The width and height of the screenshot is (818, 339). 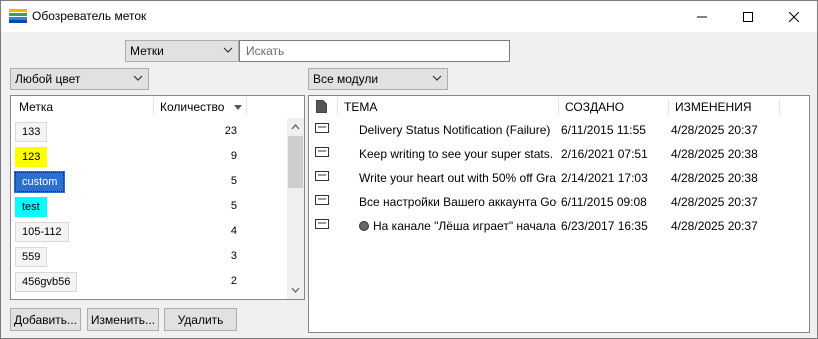 I want to click on column-header-label: Метка, so click(x=83, y=107).